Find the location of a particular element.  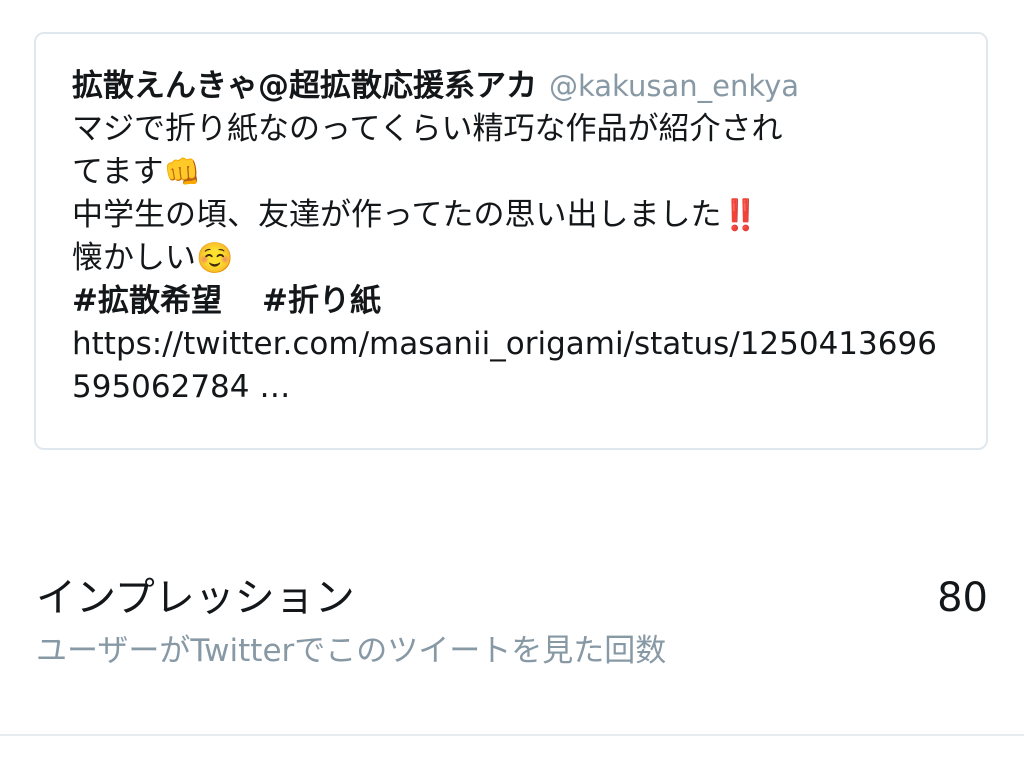

tweet-line-1: マジで折り紙なのってくらい精巧な作品が紹介され is located at coordinates (427, 129).